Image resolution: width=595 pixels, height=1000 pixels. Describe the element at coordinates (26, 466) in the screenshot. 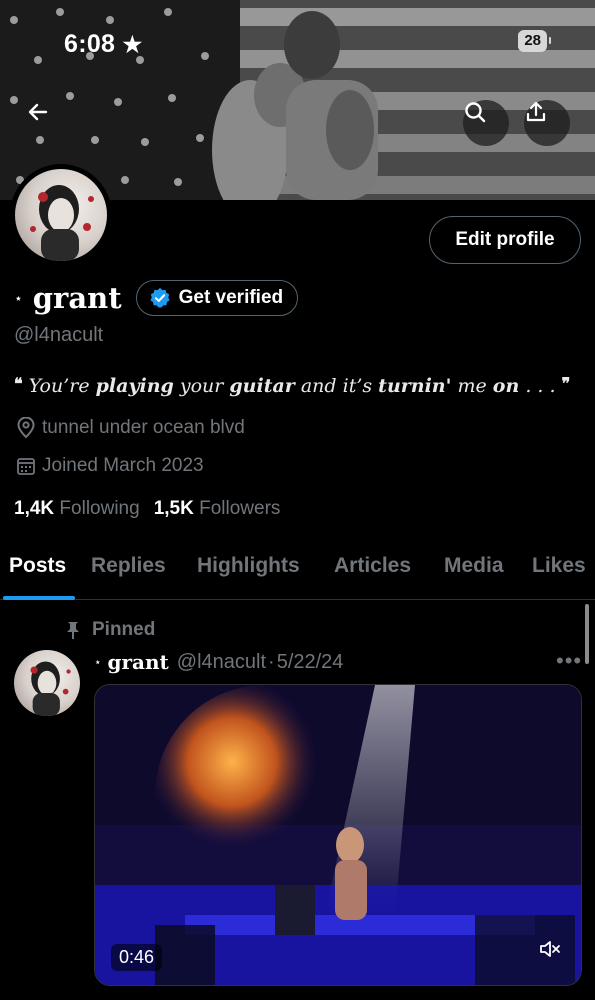

I see `calendar-icon` at that location.